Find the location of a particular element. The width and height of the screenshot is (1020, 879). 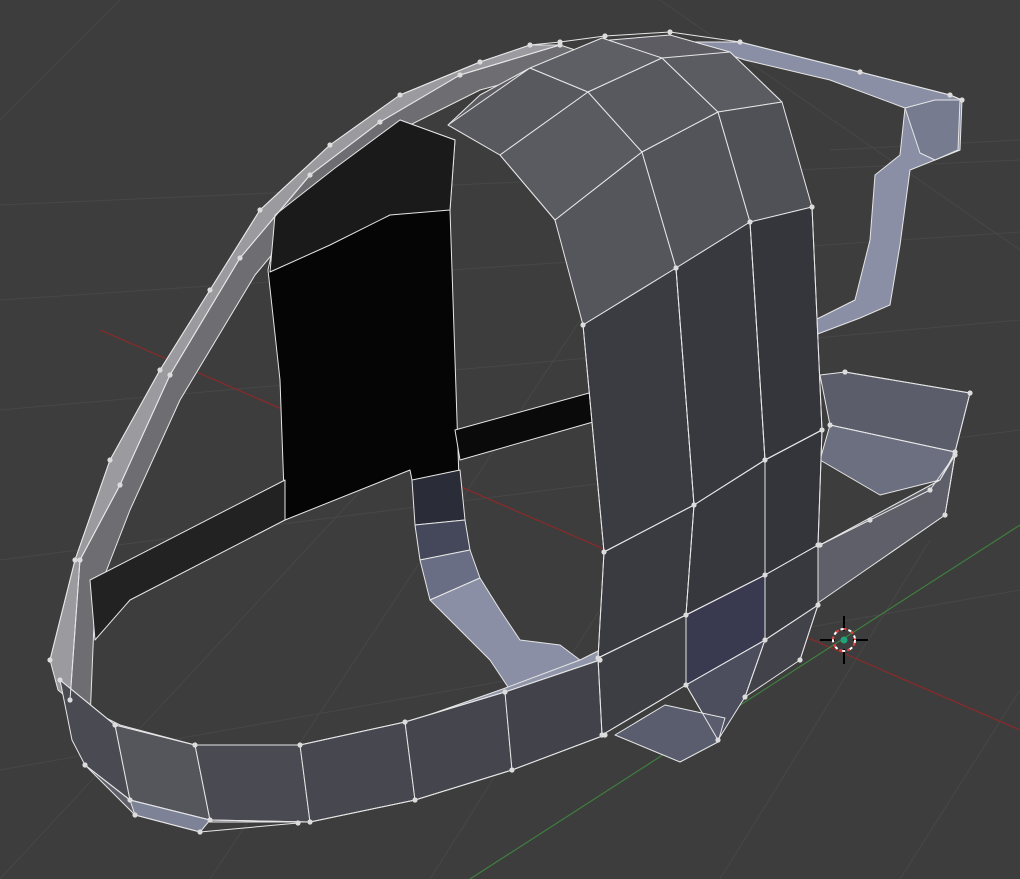

3d-cursor-icon is located at coordinates (844, 640).